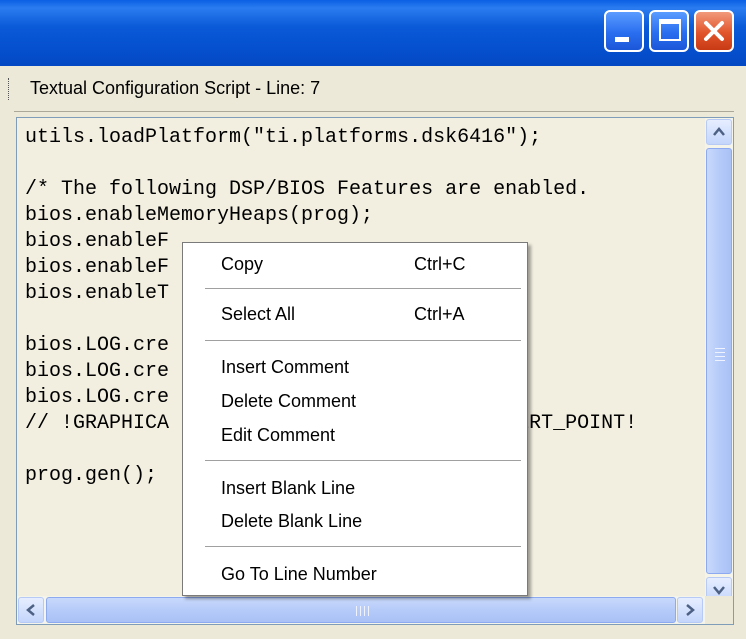 This screenshot has width=746, height=639. I want to click on chevron-down-icon, so click(719, 590).